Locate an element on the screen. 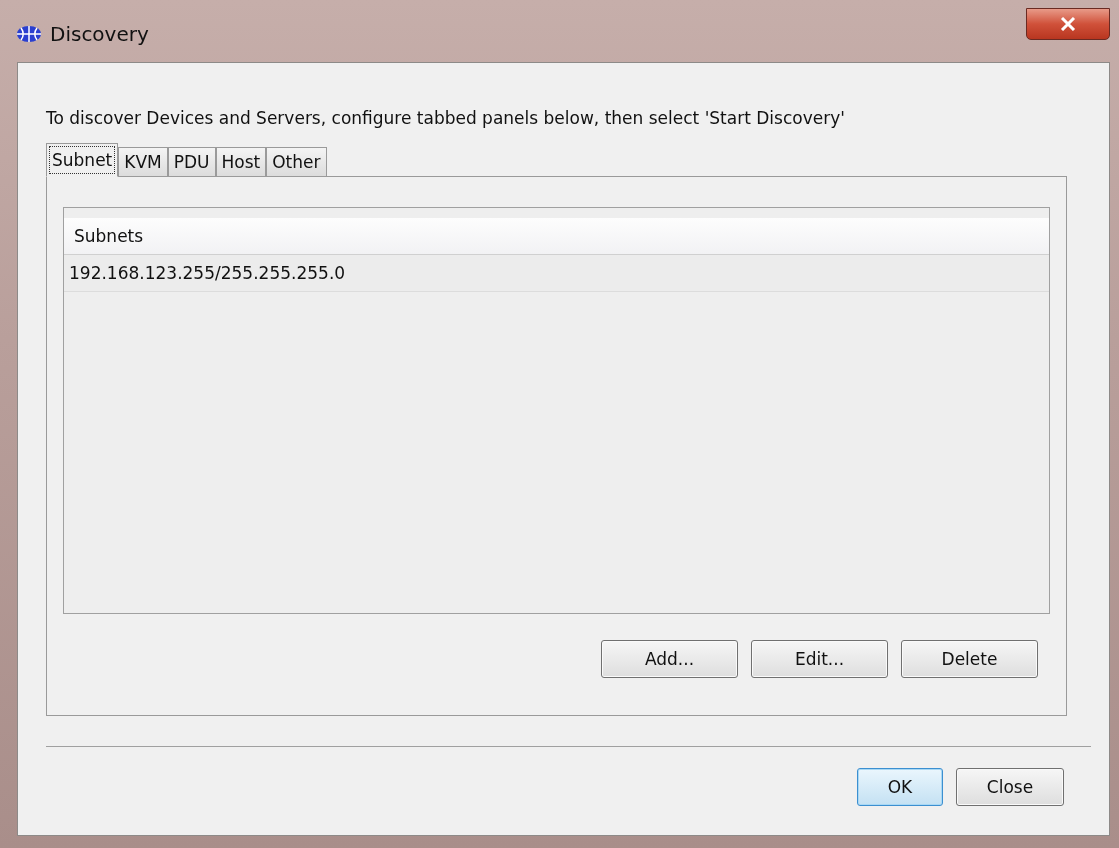  tab: Host is located at coordinates (241, 162).